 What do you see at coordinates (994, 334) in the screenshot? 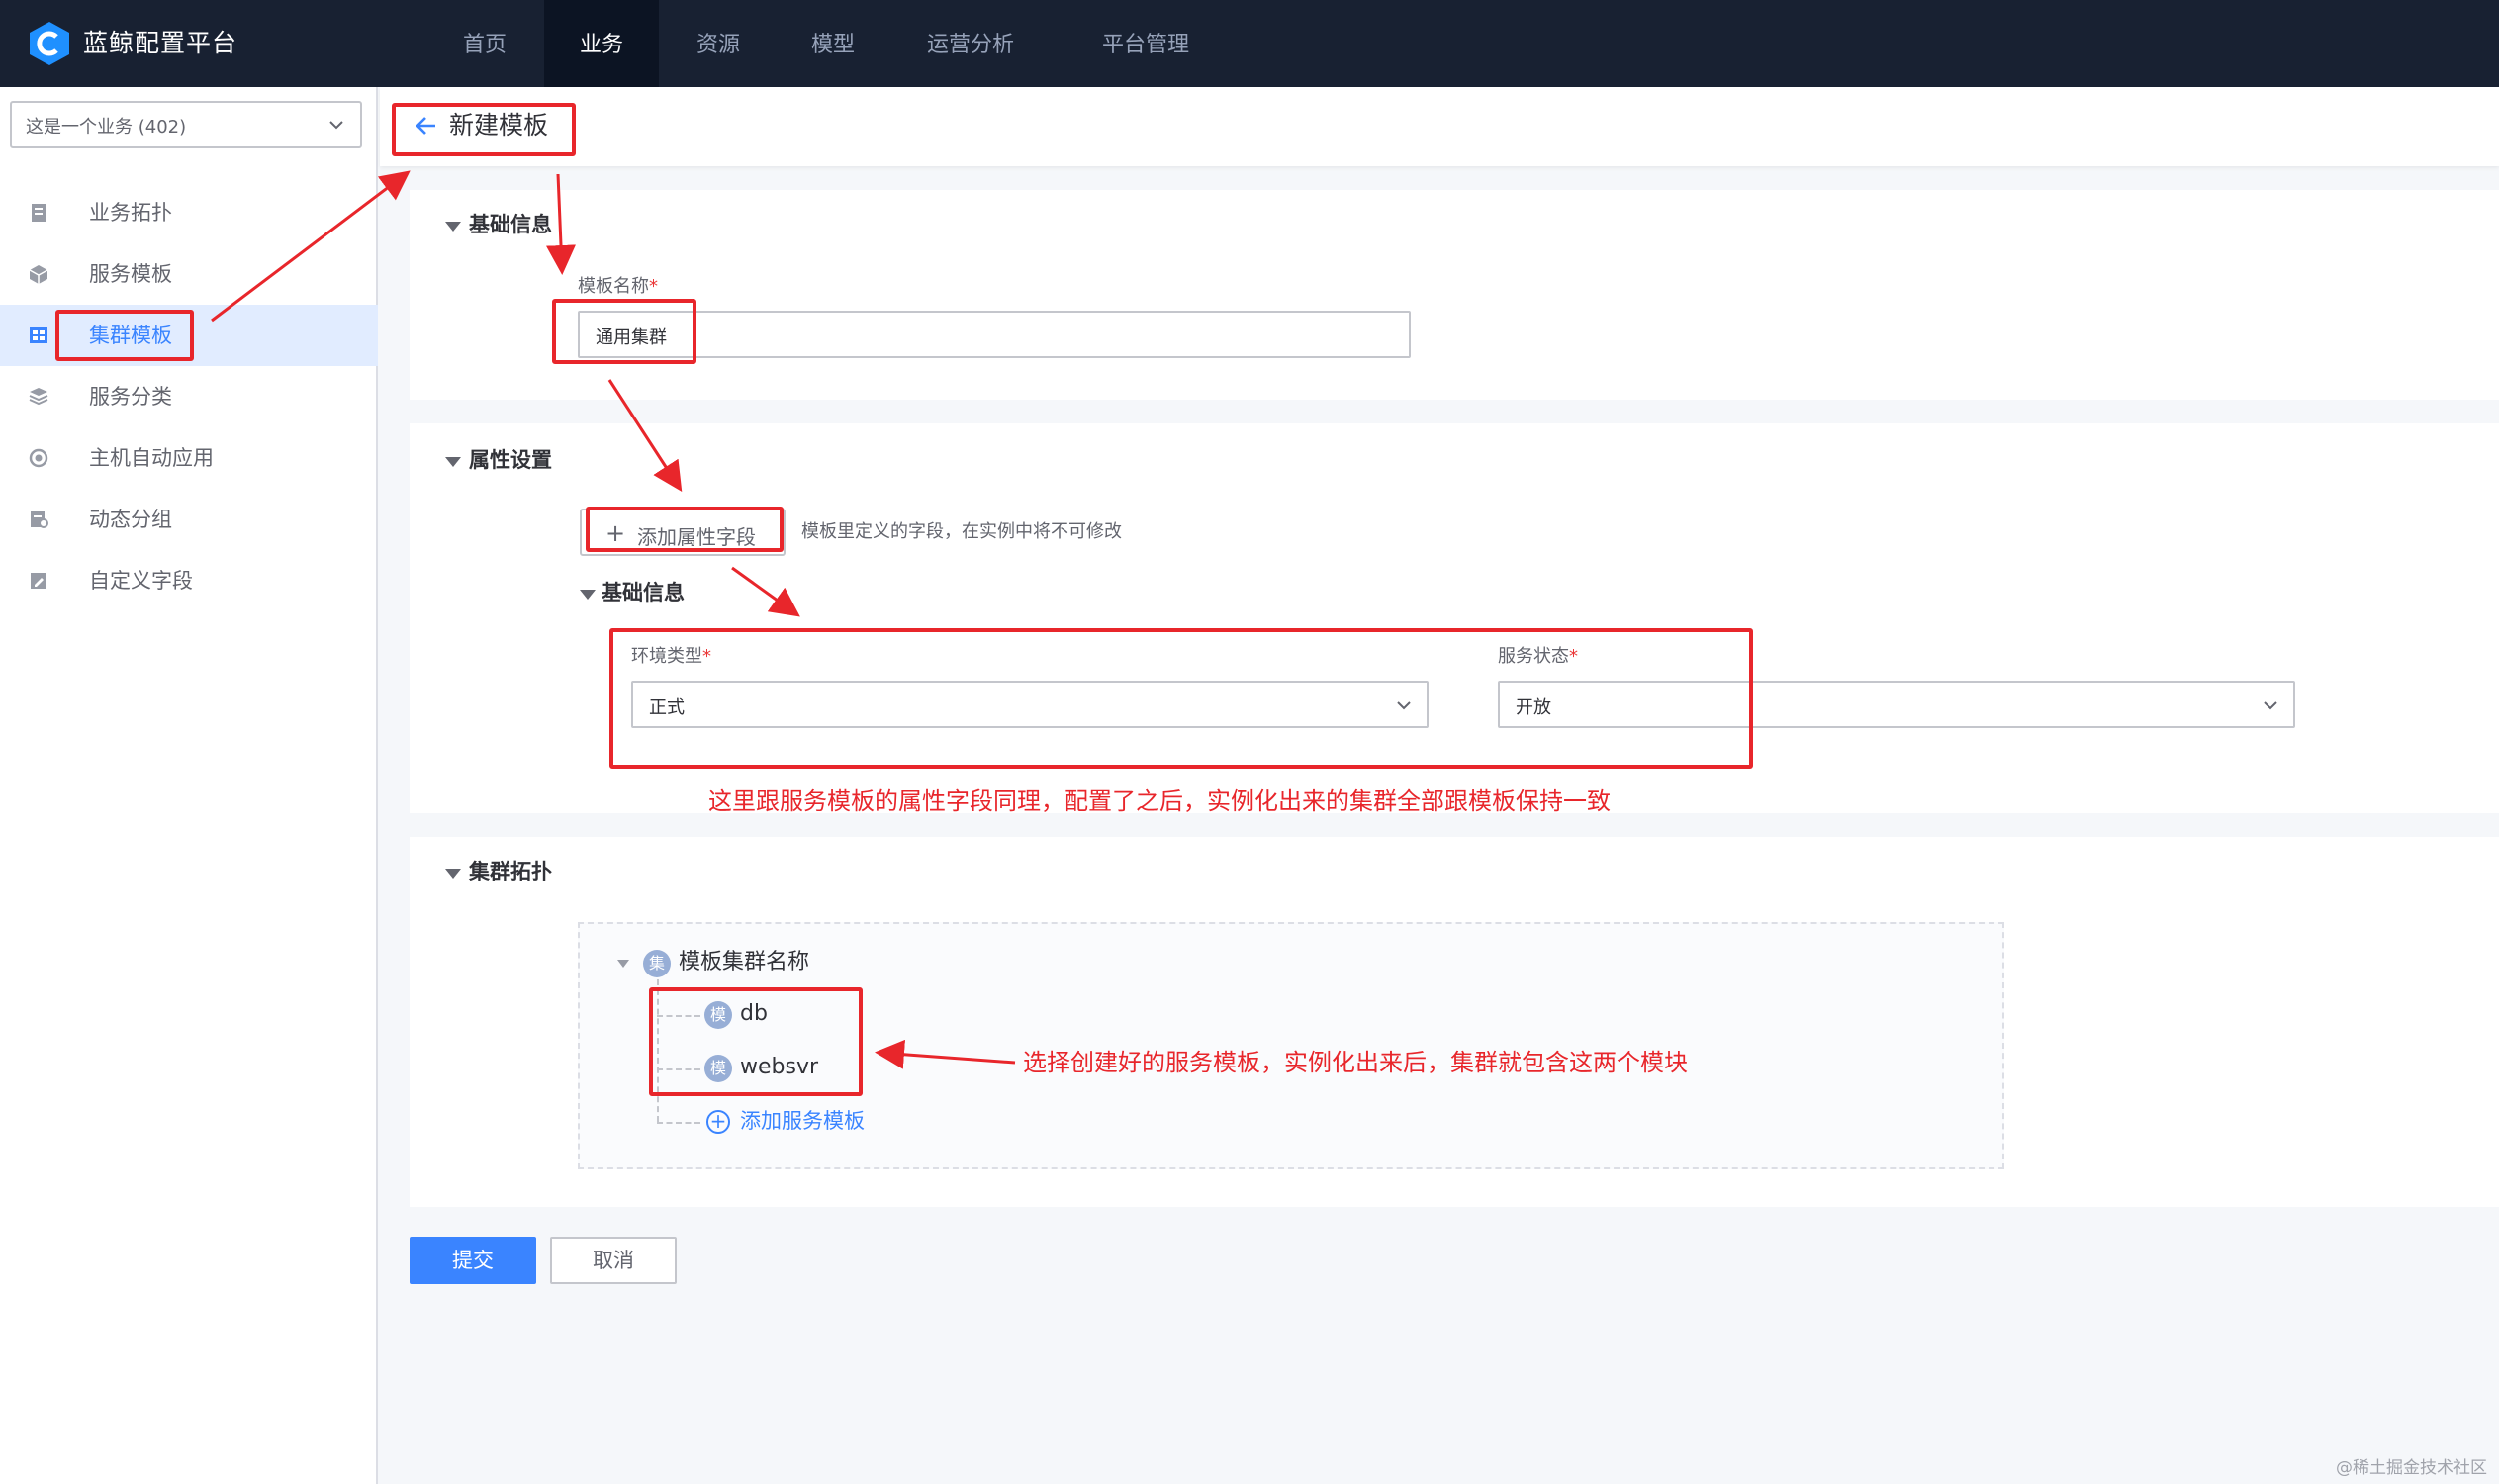
I see `template-name-input: 通用集群` at bounding box center [994, 334].